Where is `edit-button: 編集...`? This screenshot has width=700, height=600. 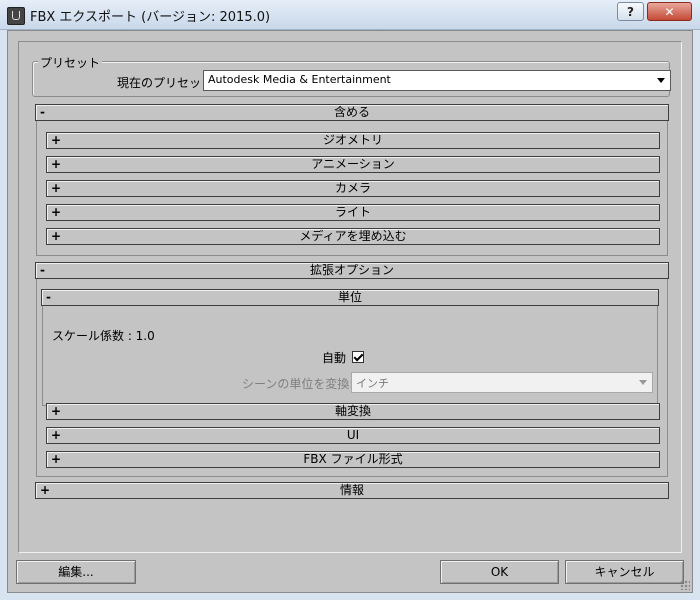
edit-button: 編集... is located at coordinates (76, 572).